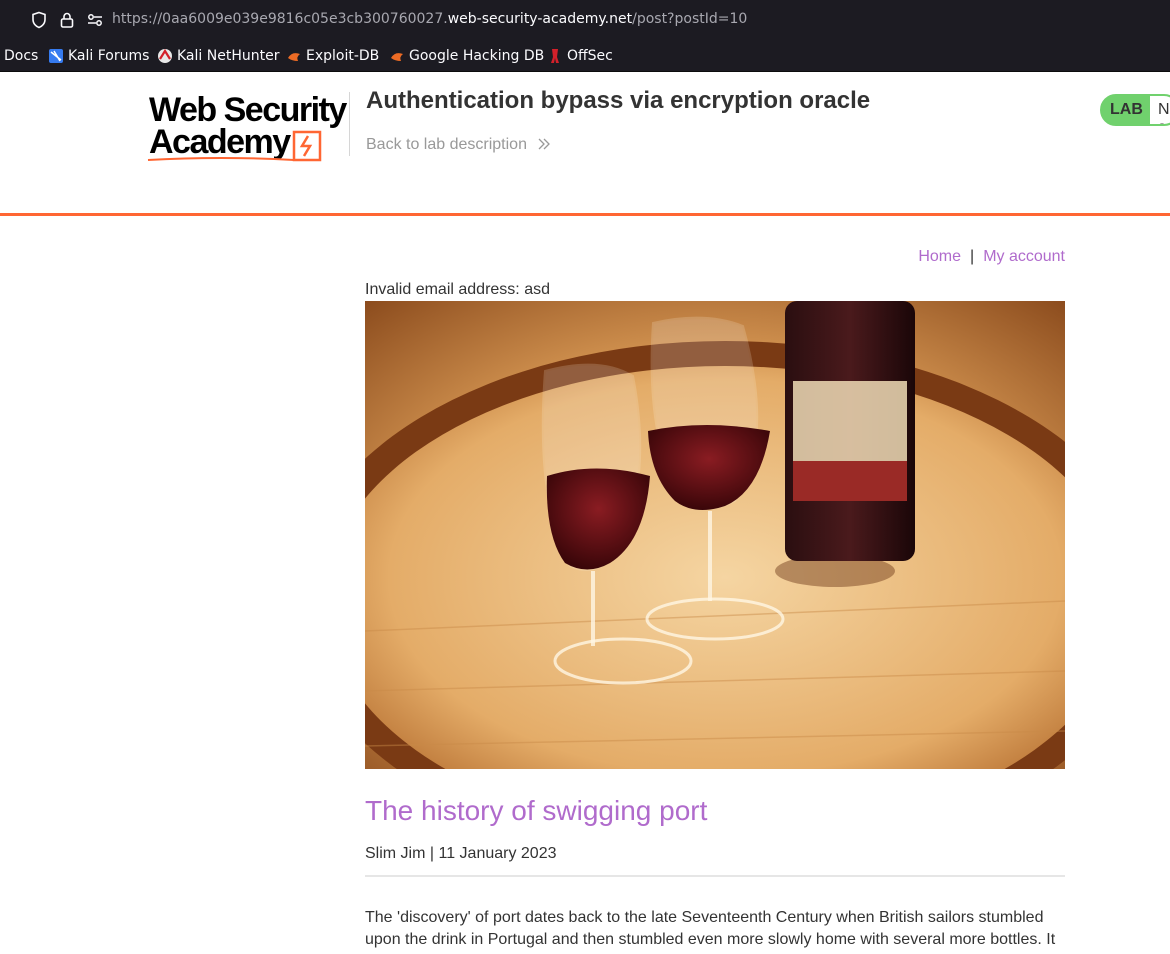  I want to click on bookmark-docs: Docs, so click(21, 56).